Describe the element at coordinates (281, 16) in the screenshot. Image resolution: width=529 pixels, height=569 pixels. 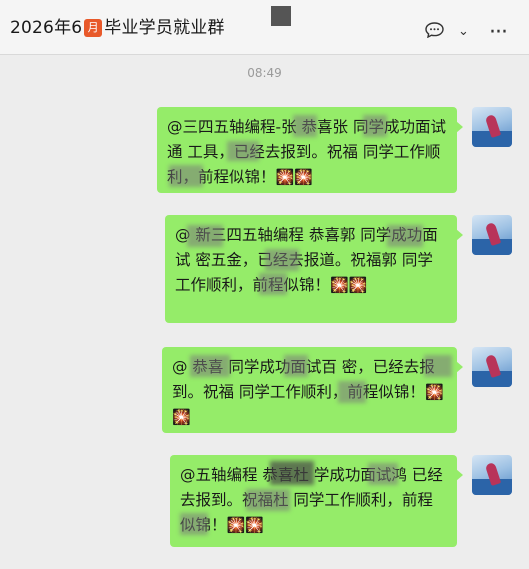
I see `redaction-block` at that location.